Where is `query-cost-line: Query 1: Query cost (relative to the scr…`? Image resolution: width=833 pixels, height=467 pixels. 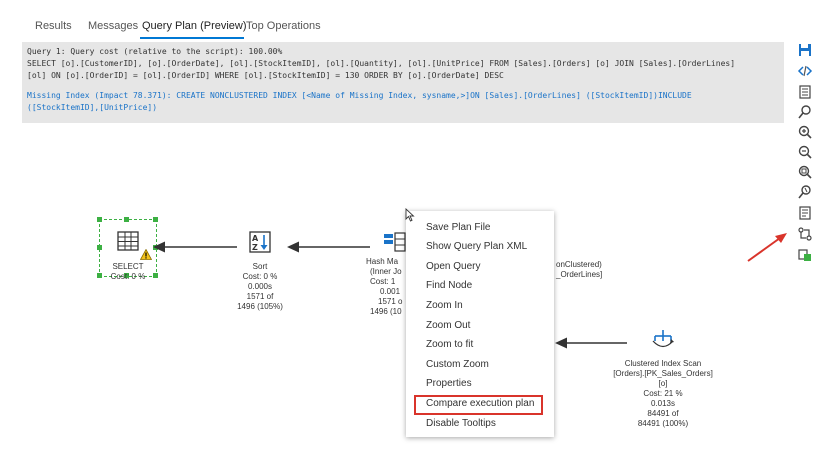
query-cost-line: Query 1: Query cost (relative to the scr… is located at coordinates (155, 51).